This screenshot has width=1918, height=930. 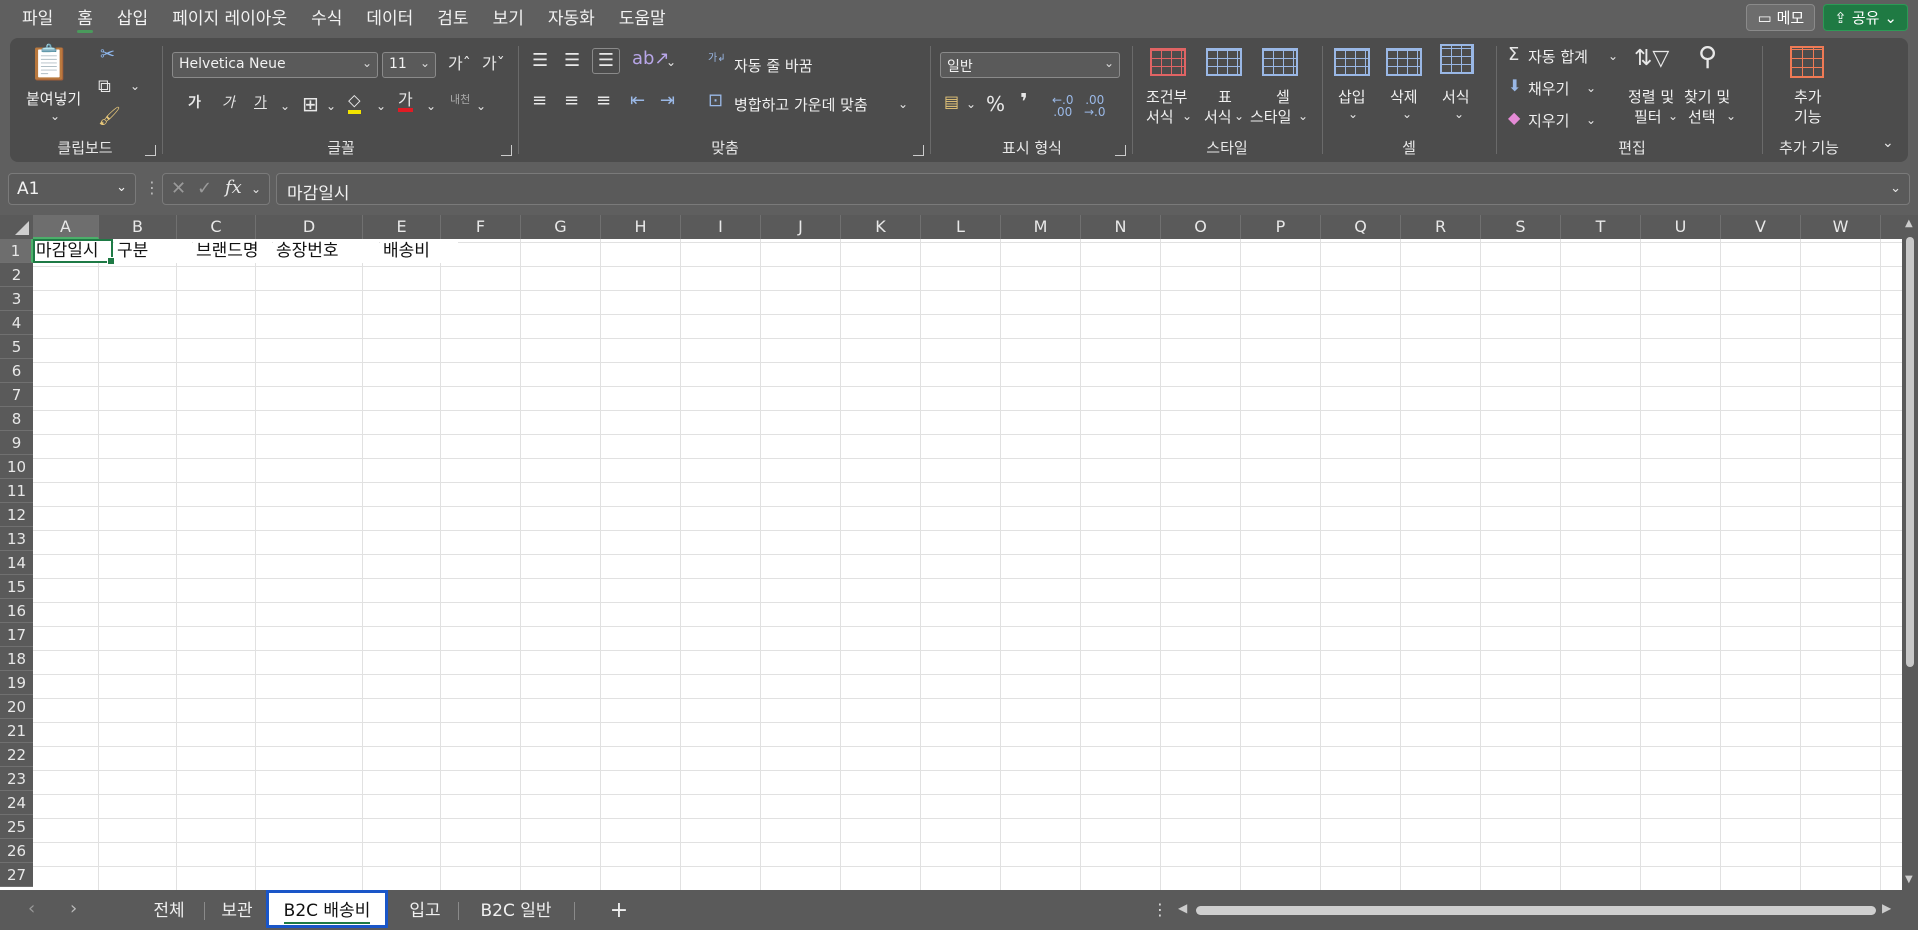 What do you see at coordinates (1225, 96) in the screenshot?
I see `format-as-table-line1: 표` at bounding box center [1225, 96].